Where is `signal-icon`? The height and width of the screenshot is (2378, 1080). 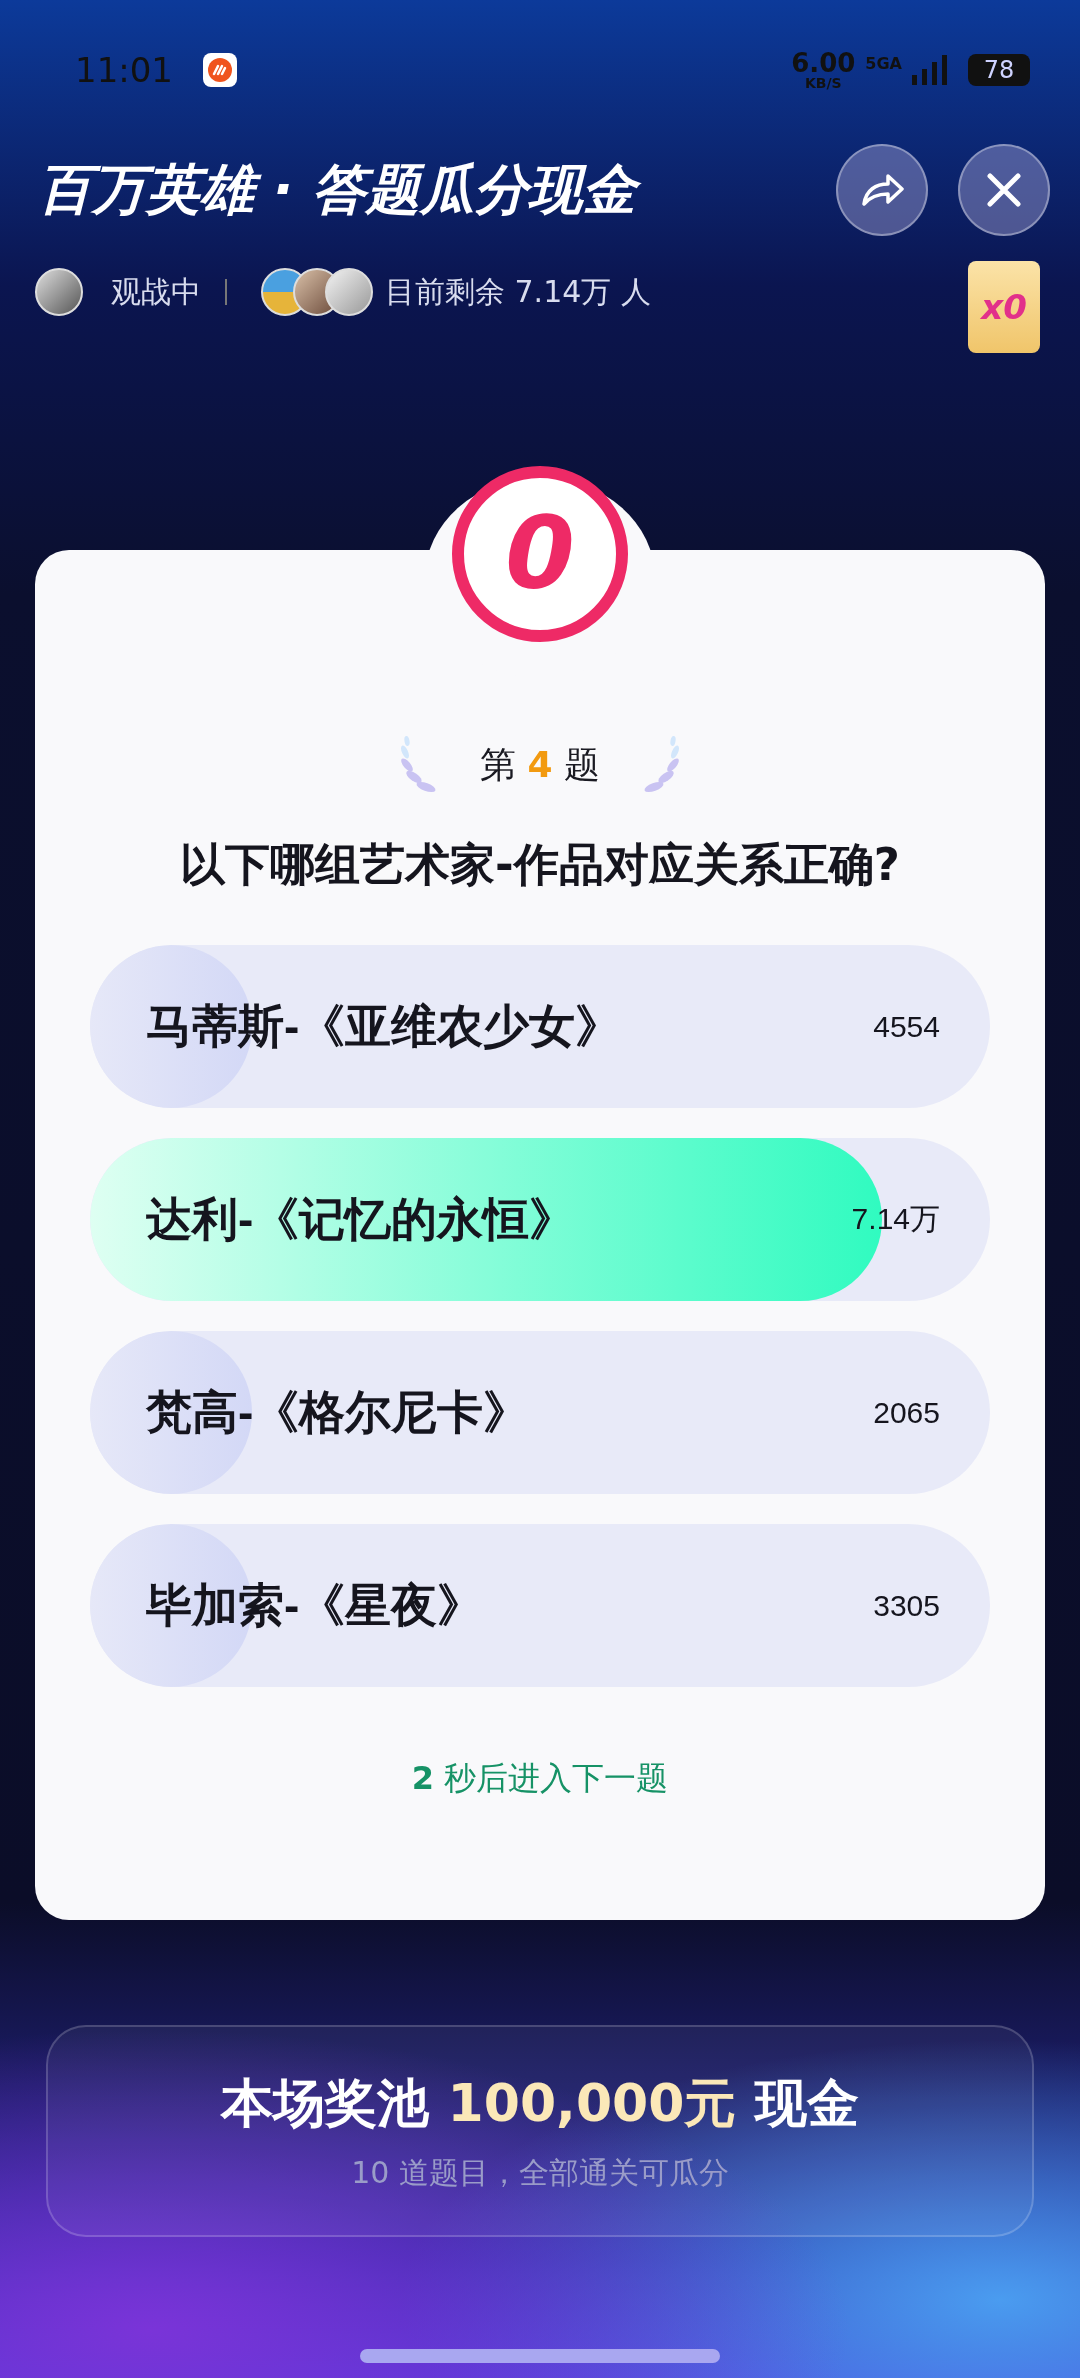
signal-icon is located at coordinates (930, 70).